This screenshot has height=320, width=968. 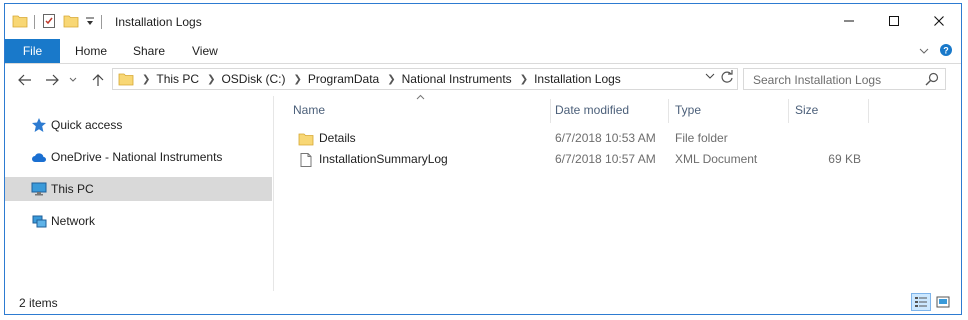 What do you see at coordinates (39, 157) in the screenshot?
I see `cloud-icon` at bounding box center [39, 157].